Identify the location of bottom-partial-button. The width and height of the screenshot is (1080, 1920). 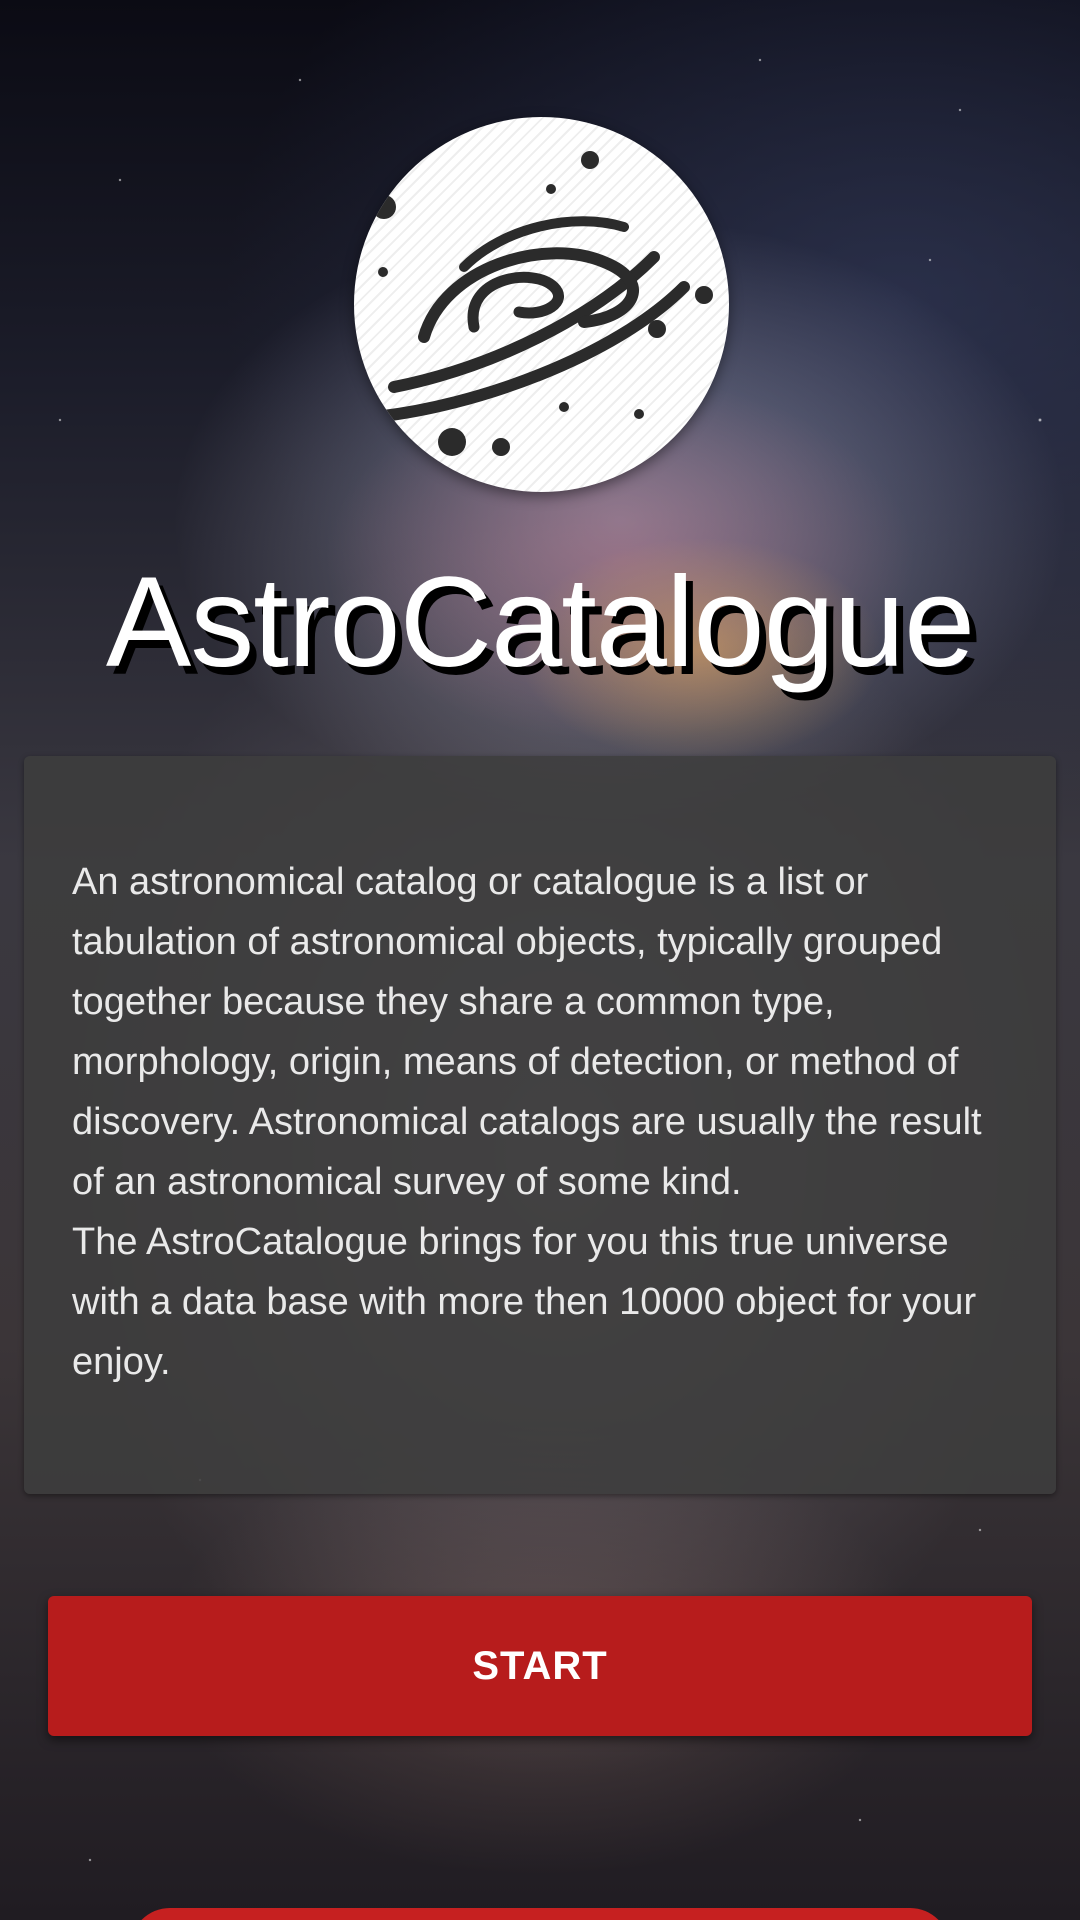
(540, 1914).